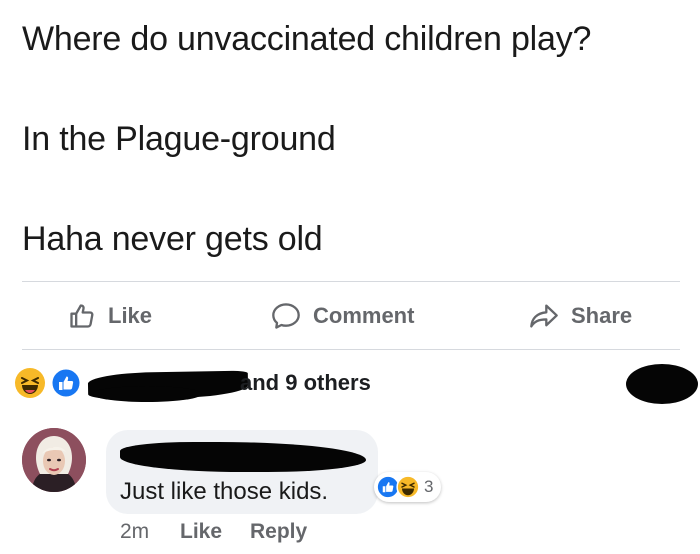 Image resolution: width=700 pixels, height=554 pixels. I want to click on comment-like-link: Like, so click(201, 532).